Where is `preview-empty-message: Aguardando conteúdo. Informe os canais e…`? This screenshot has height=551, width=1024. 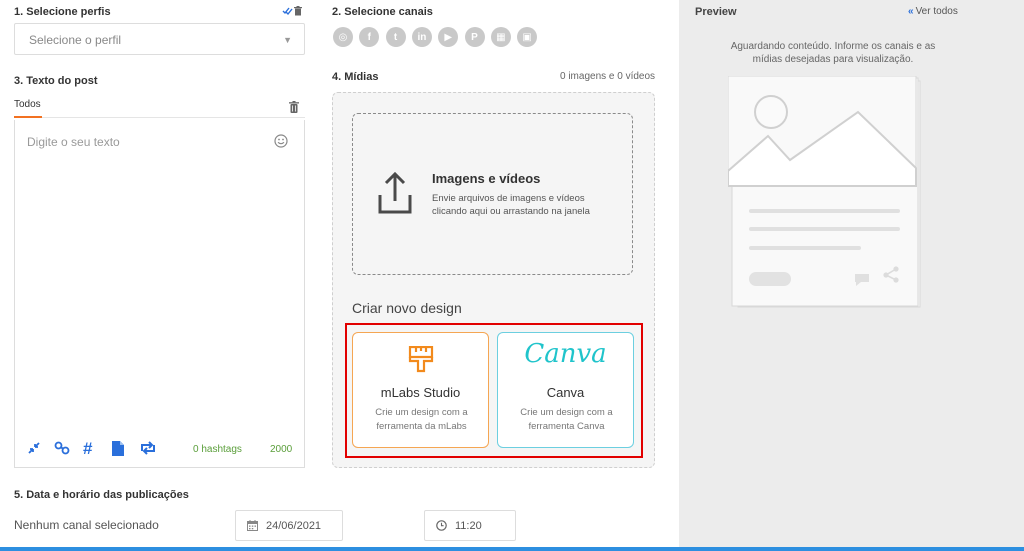
preview-empty-message: Aguardando conteúdo. Informe os canais e… is located at coordinates (833, 53).